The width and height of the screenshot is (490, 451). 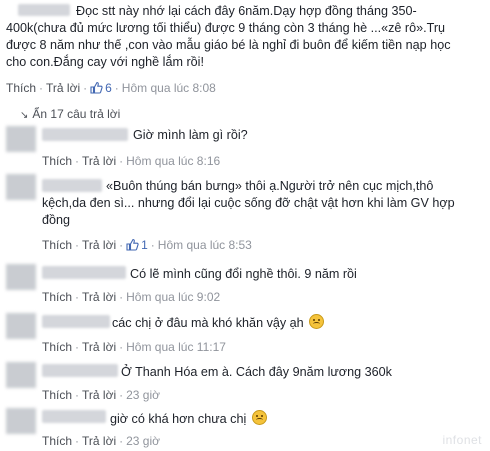 I want to click on reply-timestamp: Hôm qua lúc 11:17, so click(x=176, y=347).